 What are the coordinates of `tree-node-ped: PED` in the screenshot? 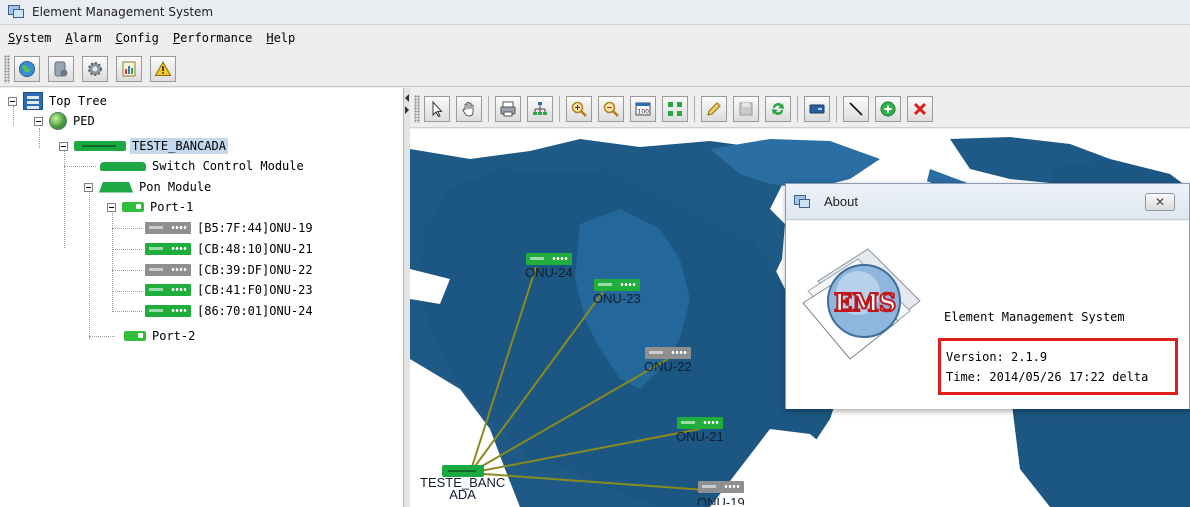 It's located at (65, 121).